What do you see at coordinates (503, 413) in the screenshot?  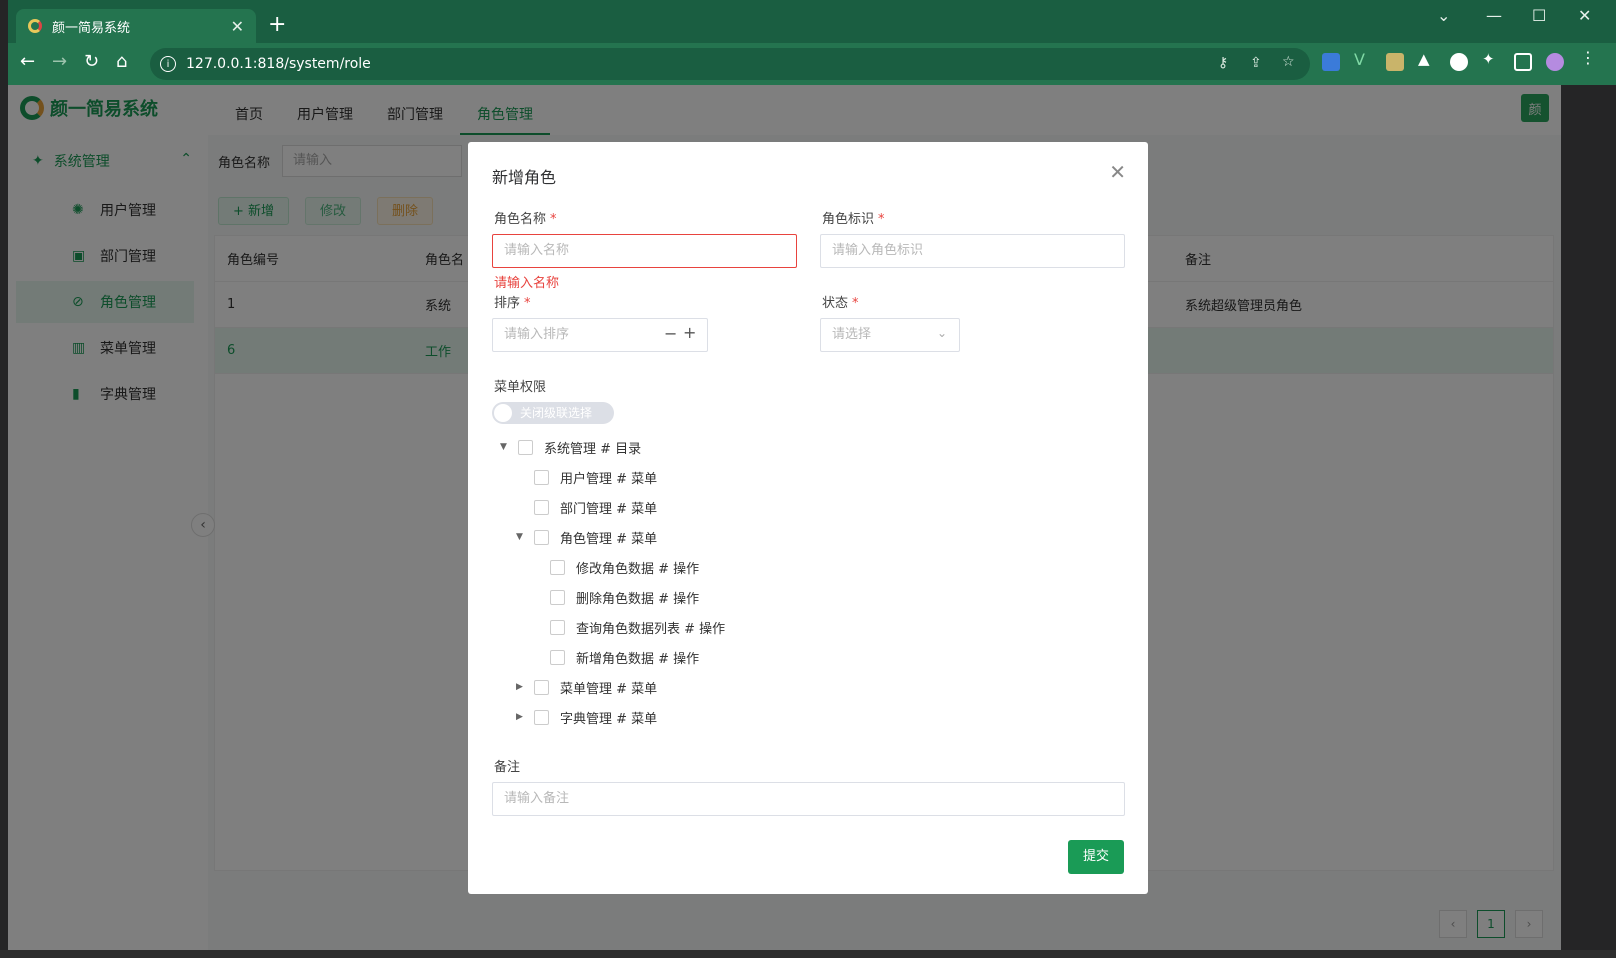 I see `toggle-knob` at bounding box center [503, 413].